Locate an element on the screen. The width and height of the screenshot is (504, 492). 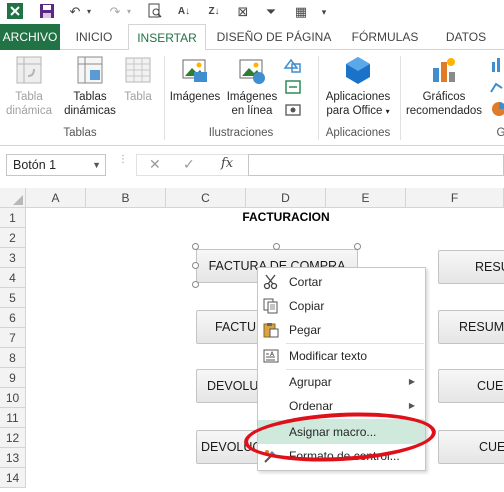
images-button: Imágenes is located at coordinates (195, 79).